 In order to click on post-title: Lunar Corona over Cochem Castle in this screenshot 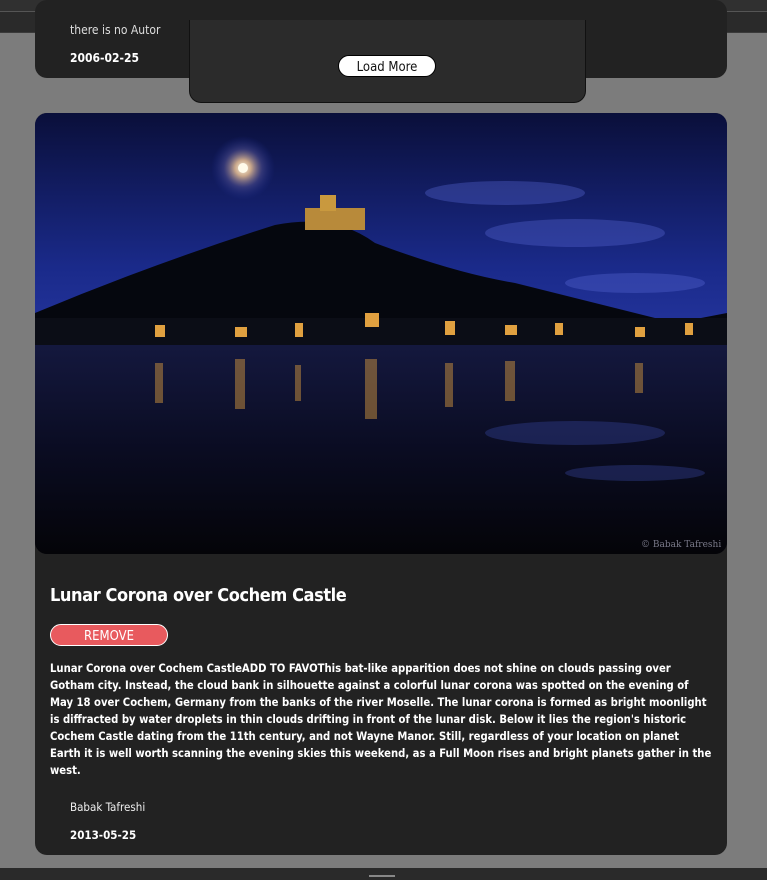, I will do `click(198, 595)`.